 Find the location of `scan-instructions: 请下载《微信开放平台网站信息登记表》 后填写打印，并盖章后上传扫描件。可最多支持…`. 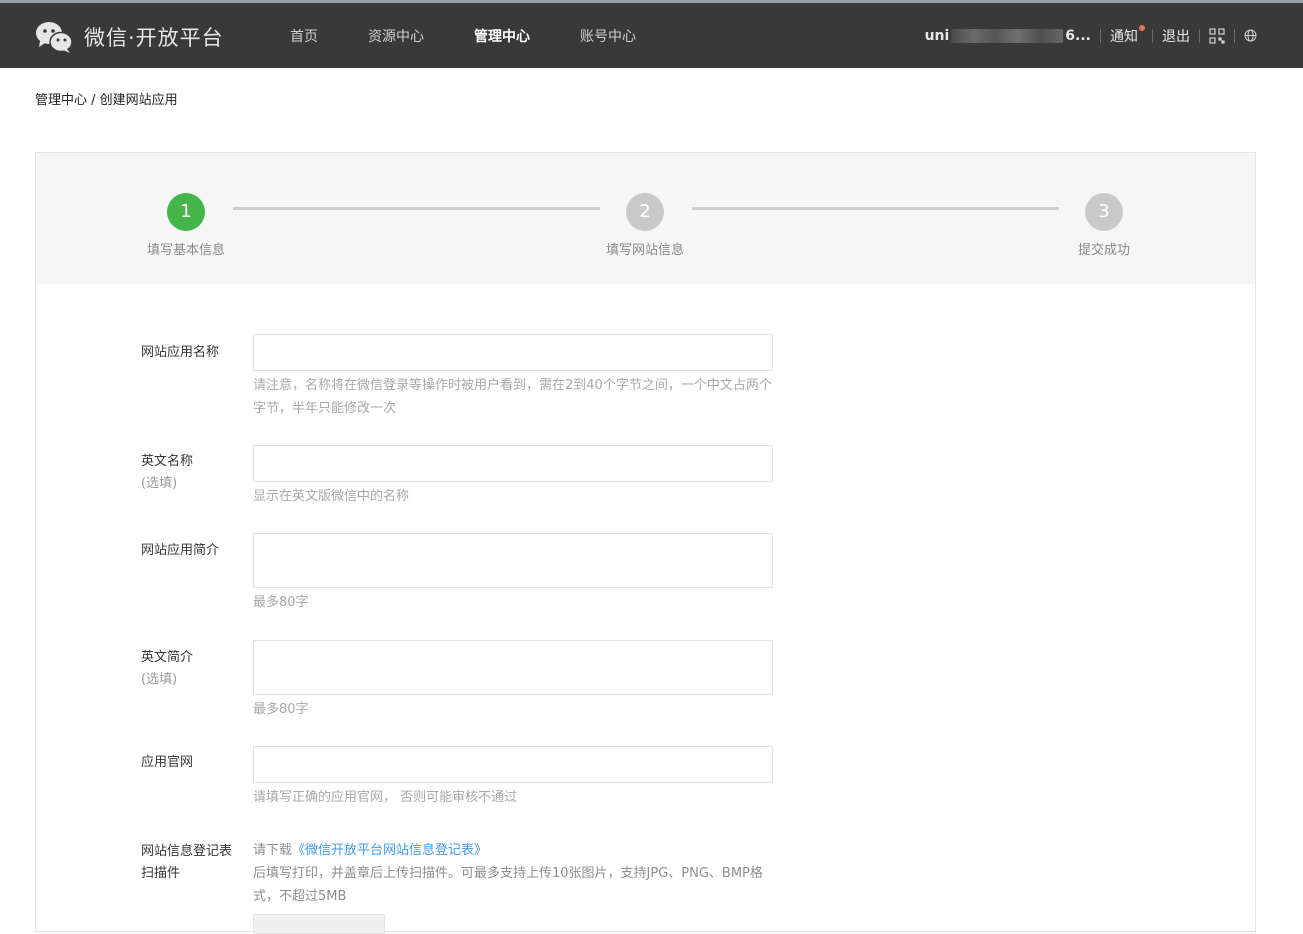

scan-instructions: 请下载《微信开放平台网站信息登记表》 后填写打印，并盖章后上传扫描件。可最多支持… is located at coordinates (515, 873).